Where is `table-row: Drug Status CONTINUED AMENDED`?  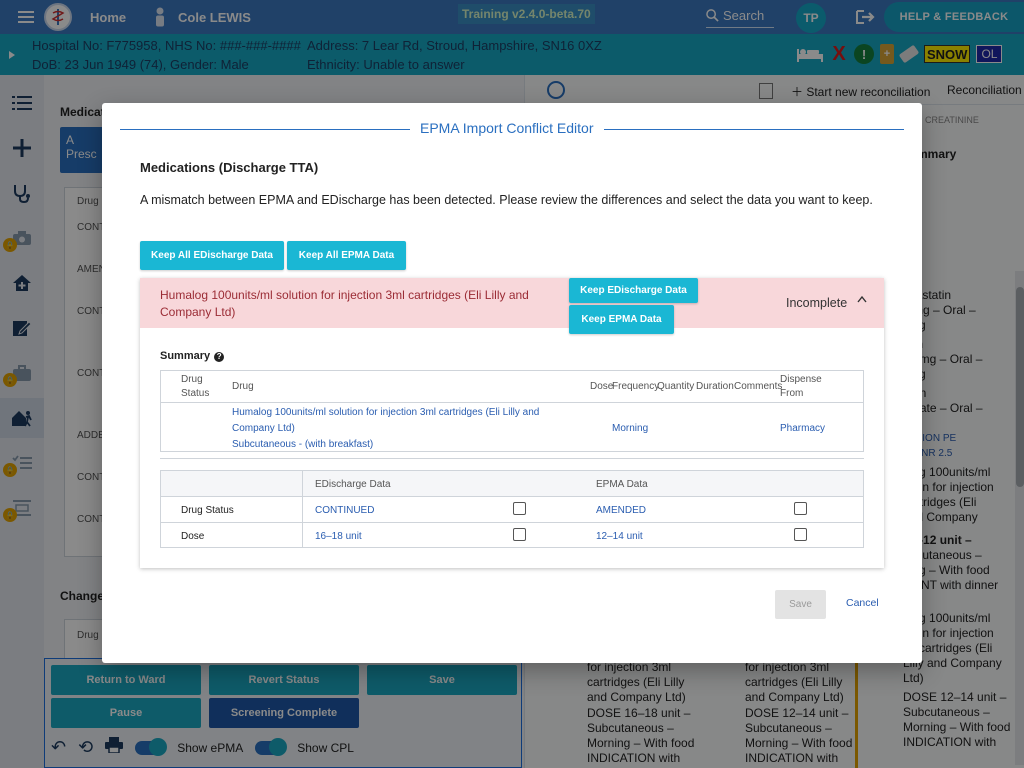 table-row: Drug Status CONTINUED AMENDED is located at coordinates (512, 510).